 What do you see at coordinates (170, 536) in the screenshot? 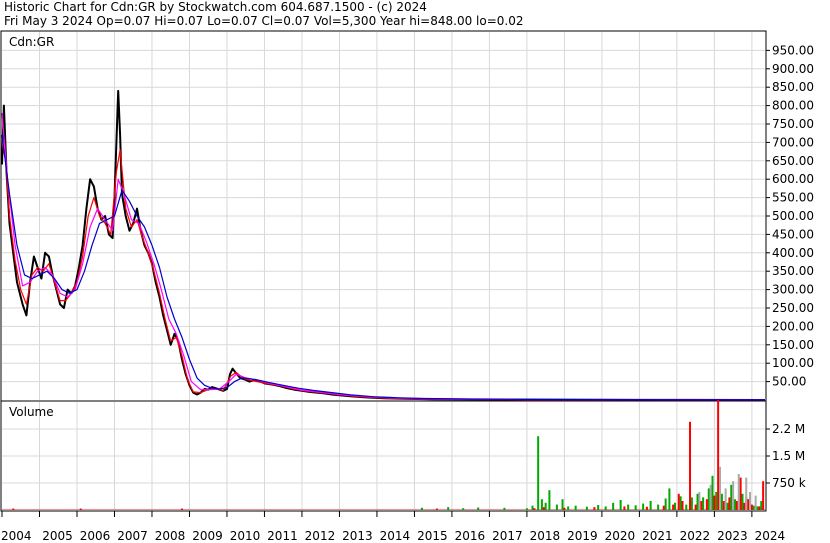
I see `x-tick-label: 2008` at bounding box center [170, 536].